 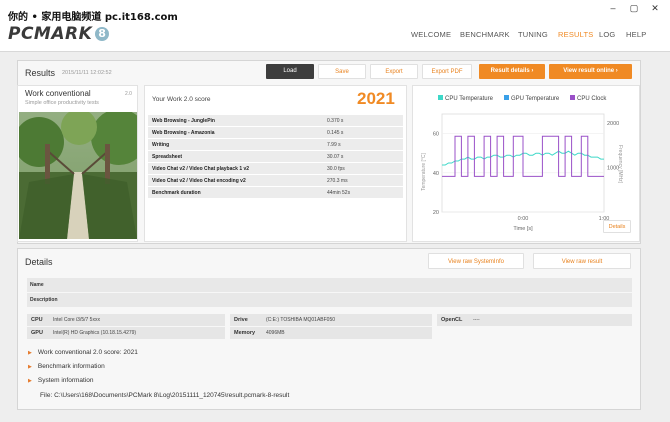 I want to click on view-raw-systeminfo-button: View raw SystemInfo, so click(x=476, y=261).